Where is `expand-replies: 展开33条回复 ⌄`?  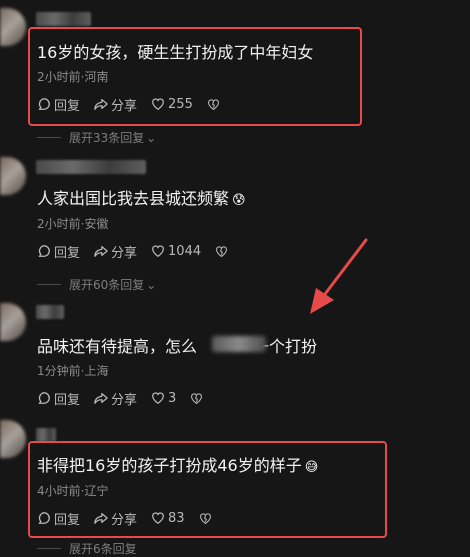
expand-replies: 展开33条回复 ⌄ is located at coordinates (96, 137).